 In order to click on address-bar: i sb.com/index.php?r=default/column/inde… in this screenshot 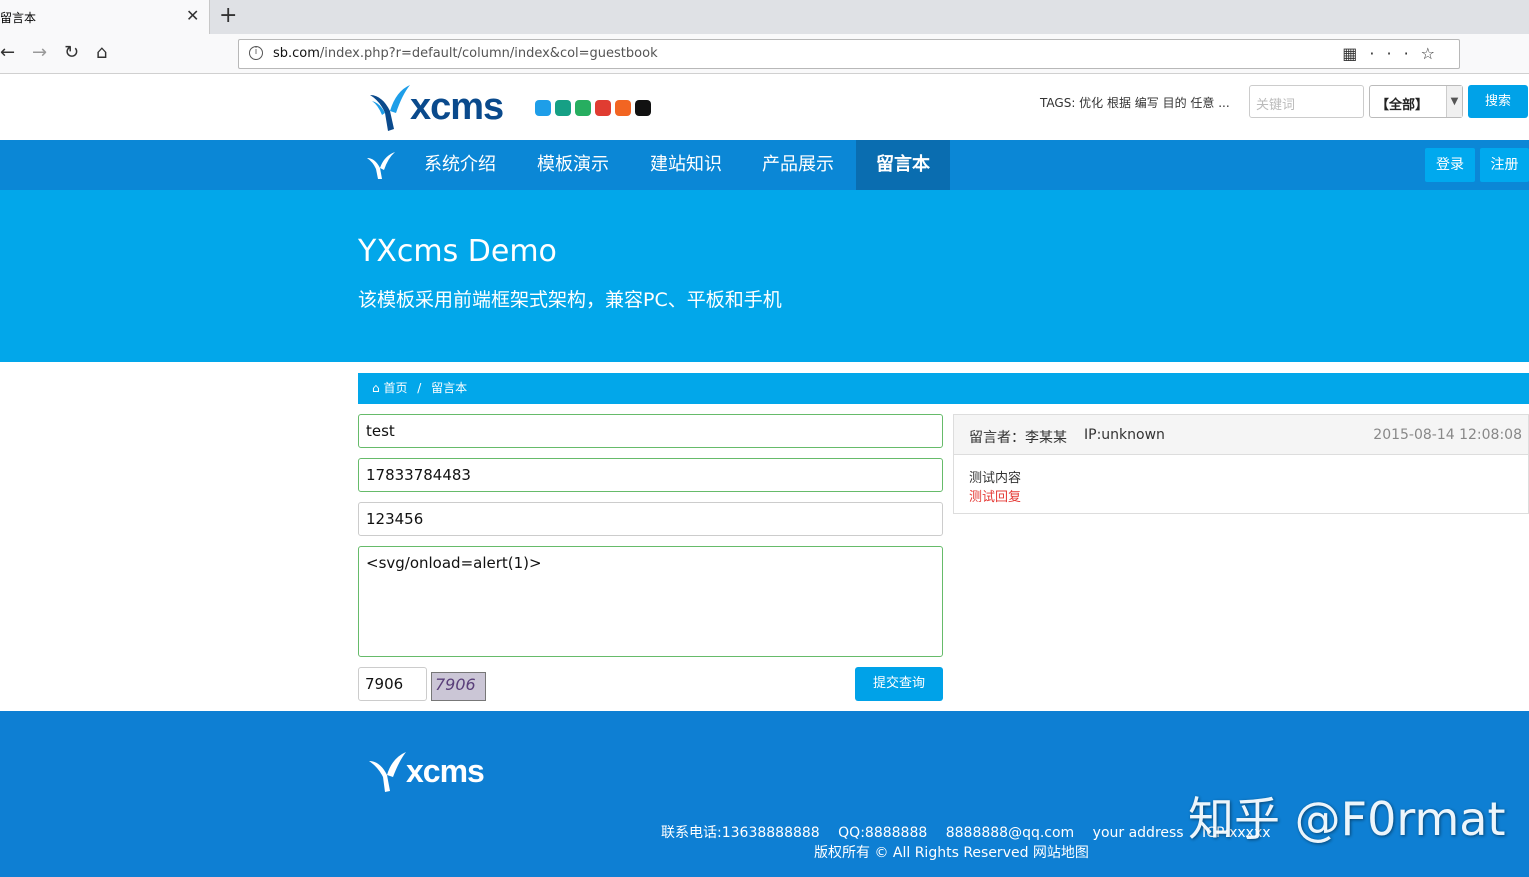, I will do `click(849, 54)`.